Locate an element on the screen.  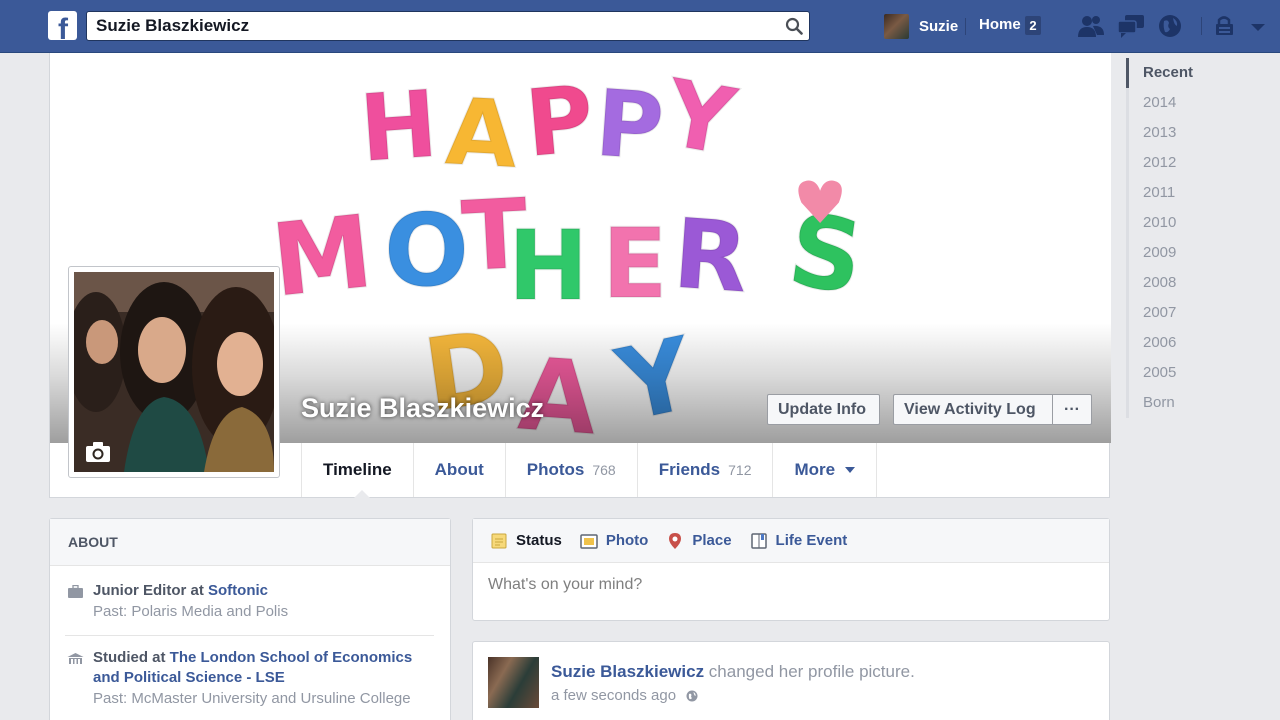
story-author-link: Suzie Blaszkiewicz is located at coordinates (627, 671).